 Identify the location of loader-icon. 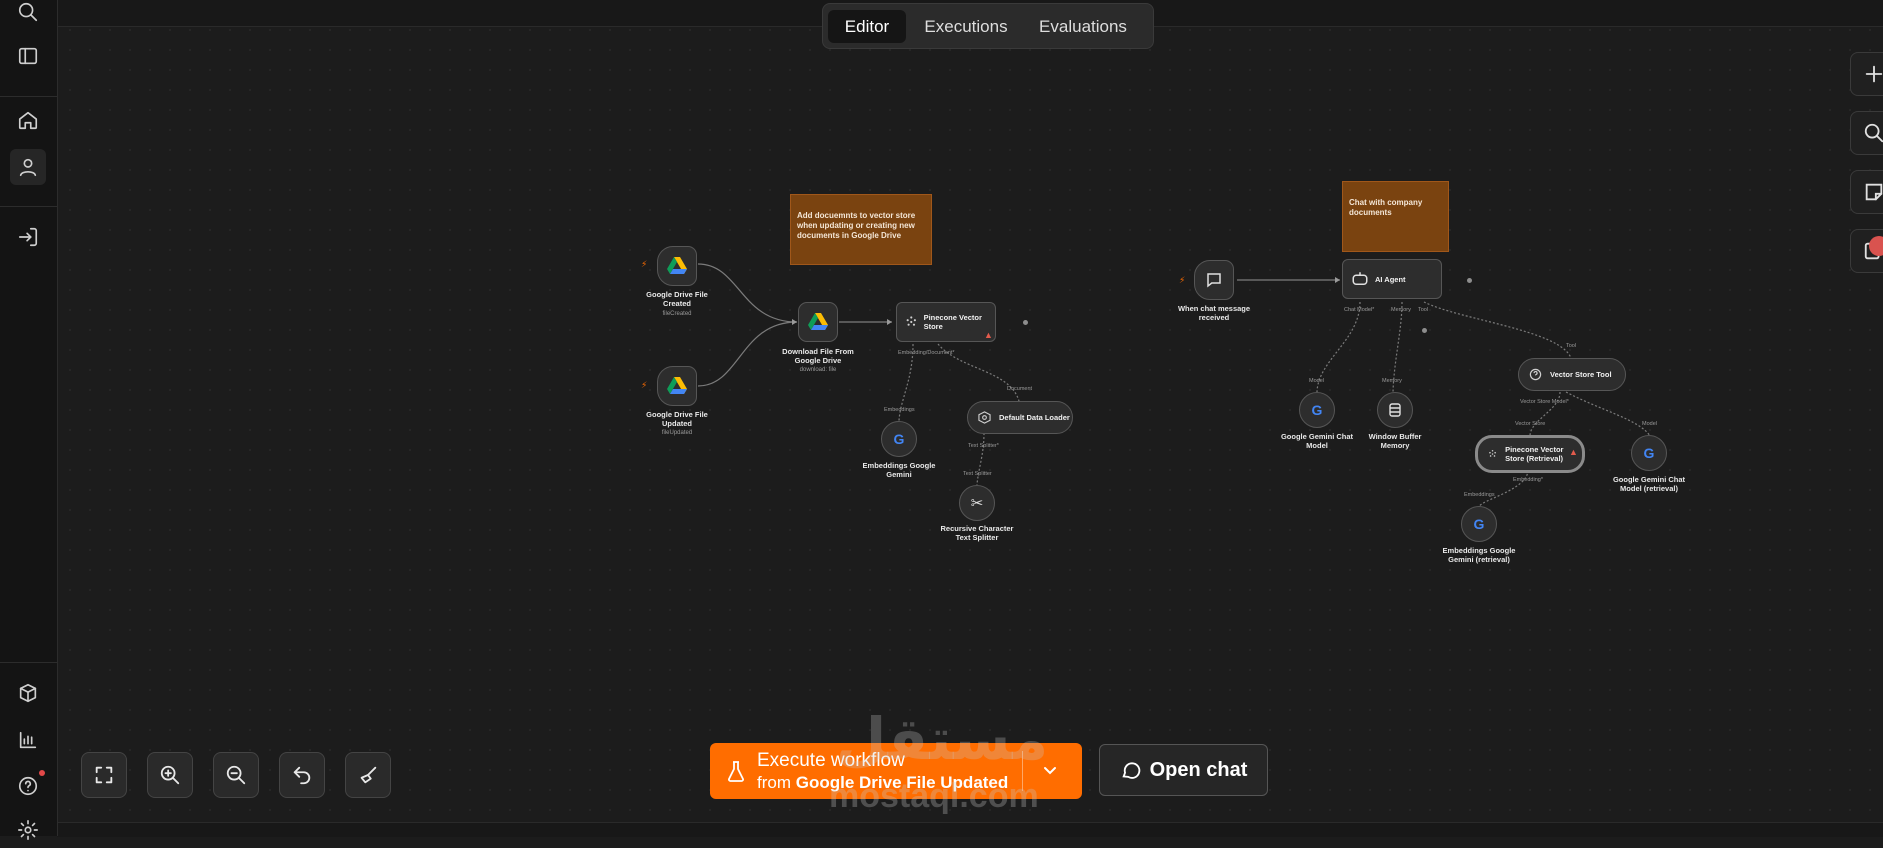
(984, 417).